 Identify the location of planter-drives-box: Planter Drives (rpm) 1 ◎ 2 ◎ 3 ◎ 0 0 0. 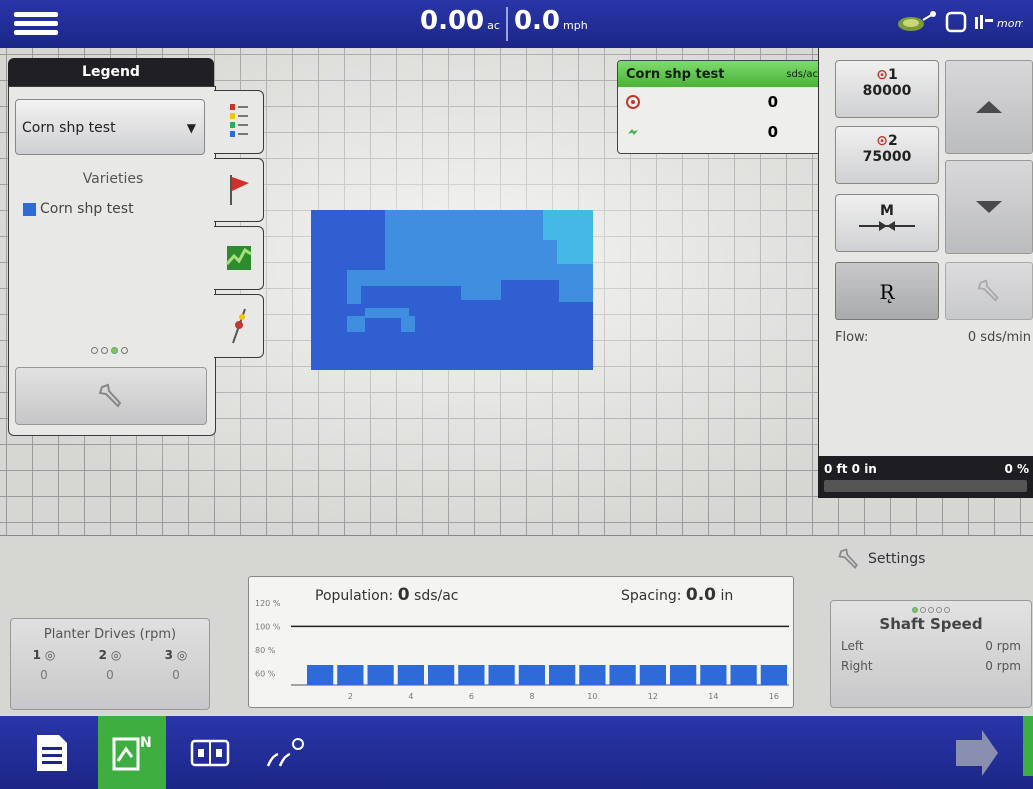
(110, 664).